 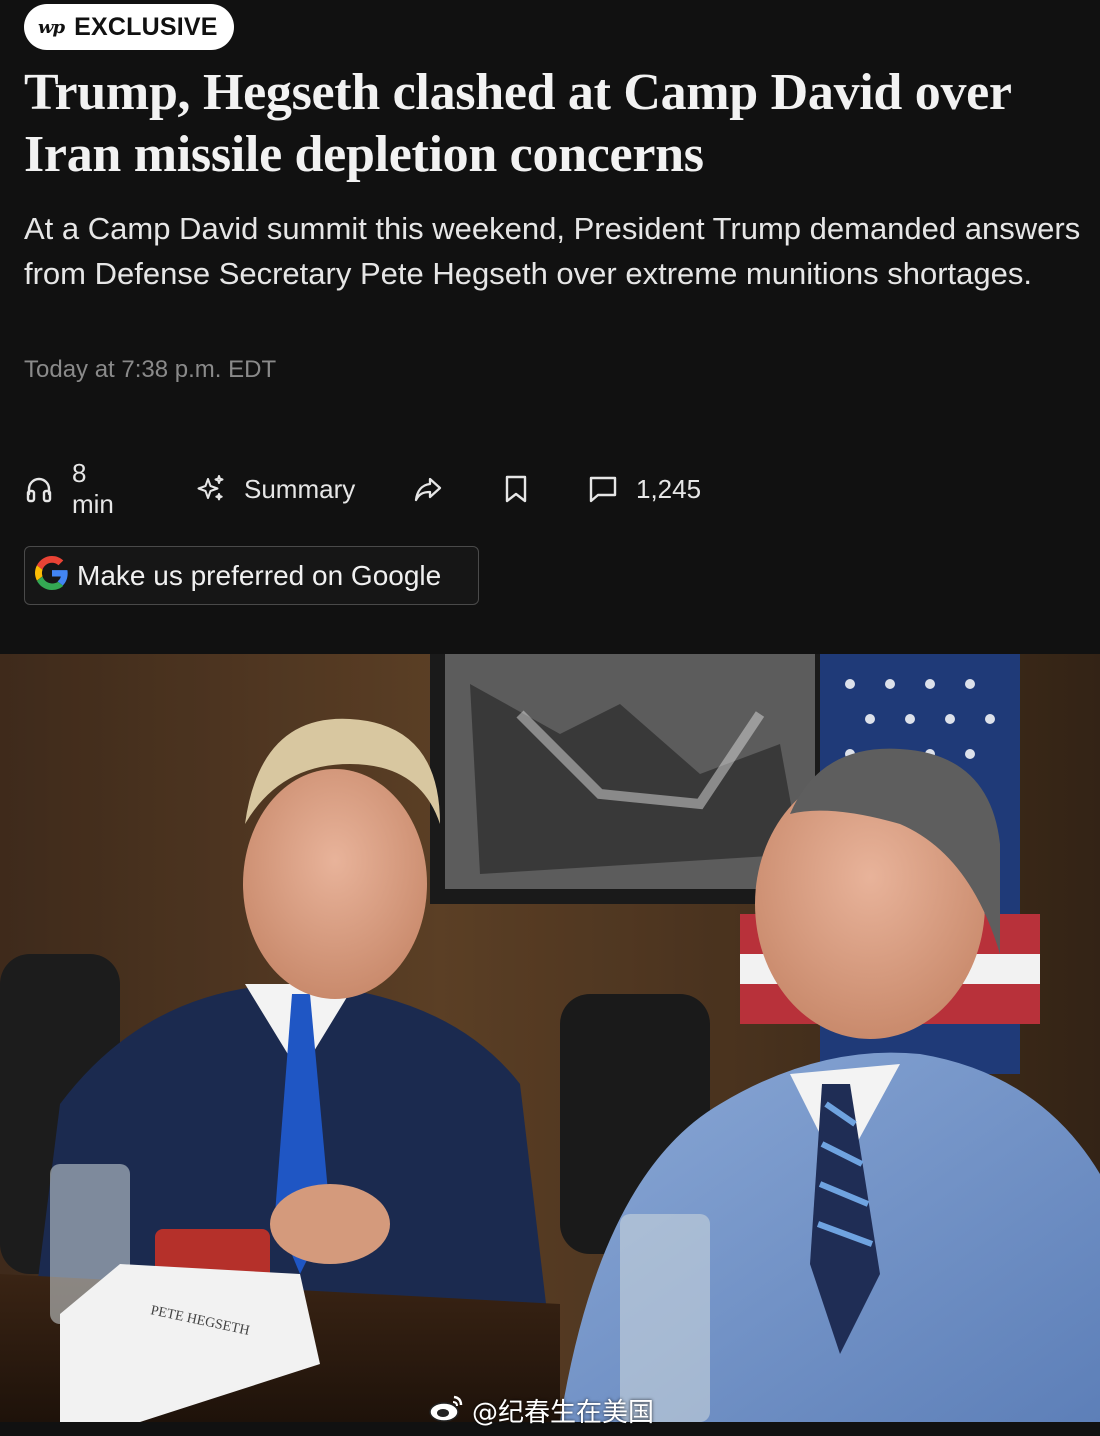 I want to click on exclusive-label: wp EXCLUSIVE, so click(x=129, y=27).